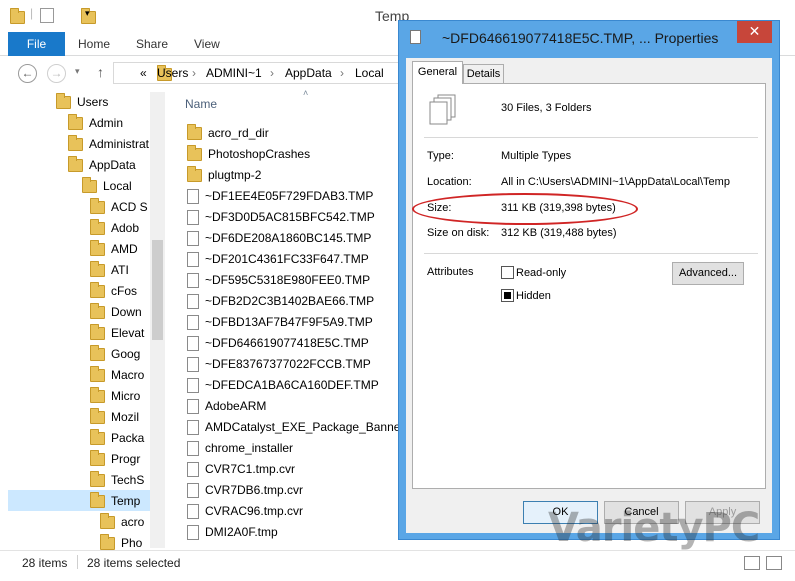 This screenshot has width=795, height=581. Describe the element at coordinates (120, 312) in the screenshot. I see `nav-item: Down` at that location.